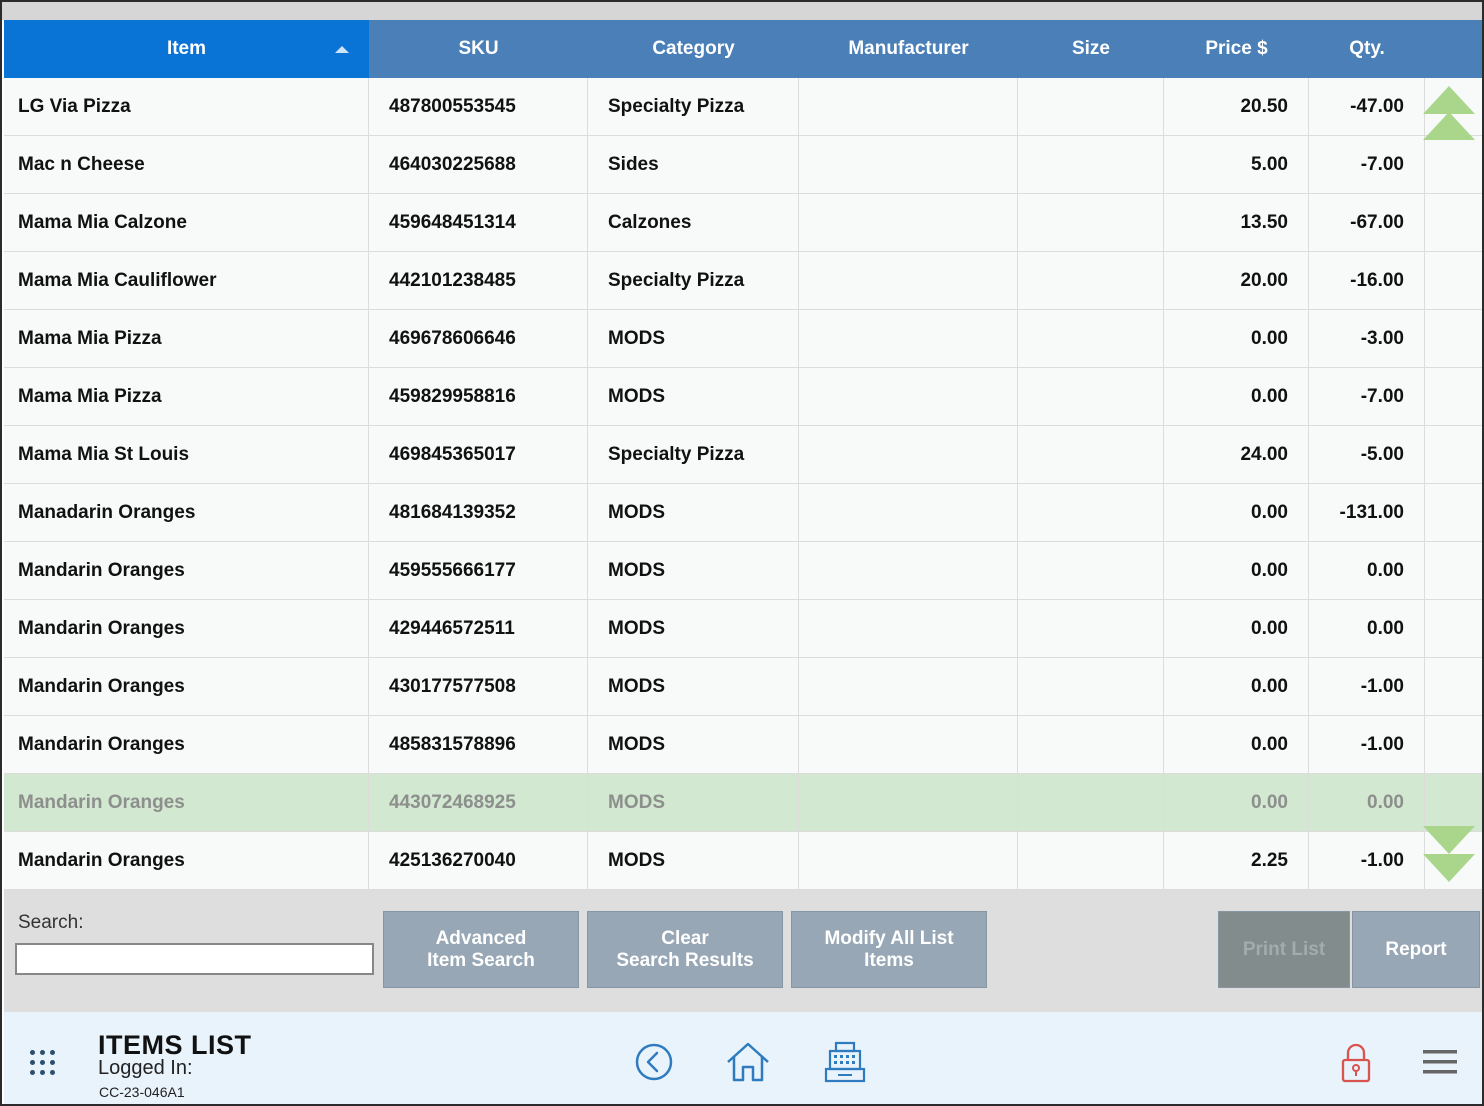 The height and width of the screenshot is (1106, 1484). What do you see at coordinates (654, 1062) in the screenshot?
I see `back-icon` at bounding box center [654, 1062].